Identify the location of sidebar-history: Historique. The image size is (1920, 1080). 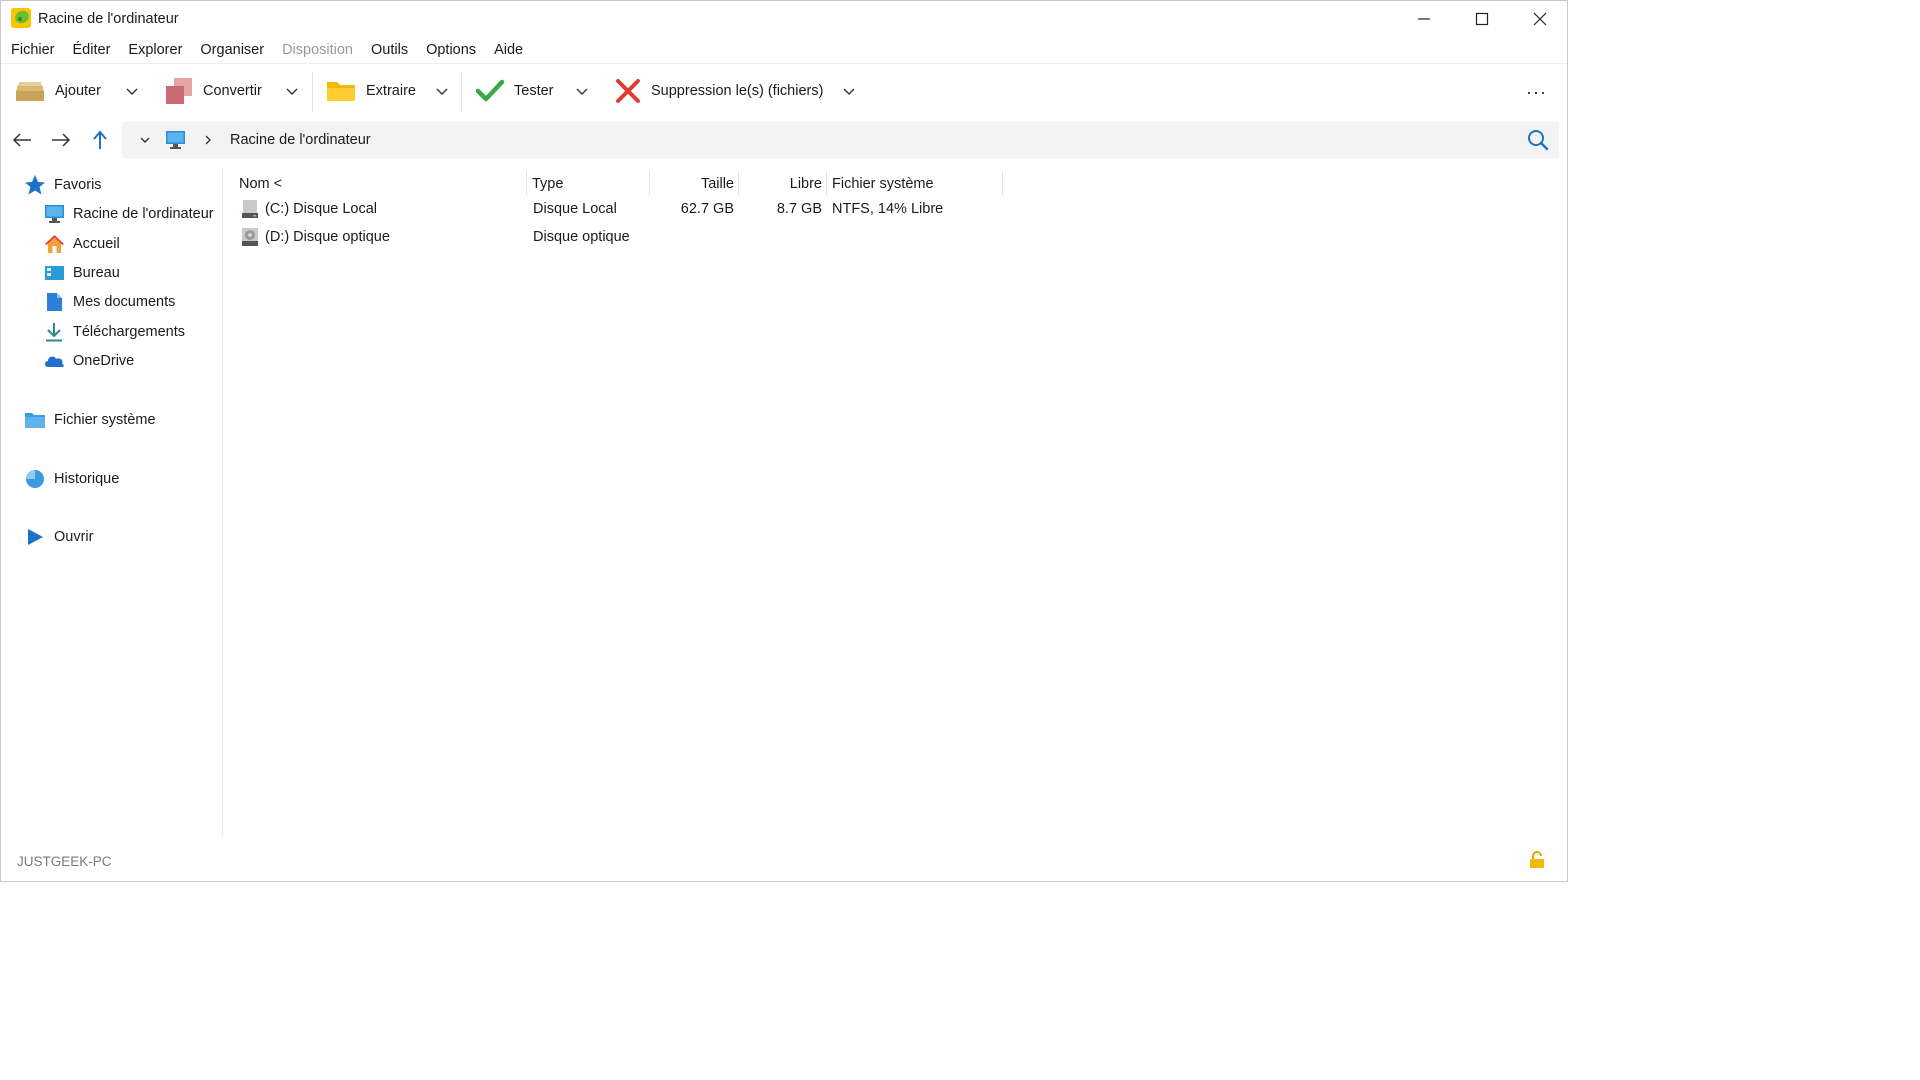
(71, 479).